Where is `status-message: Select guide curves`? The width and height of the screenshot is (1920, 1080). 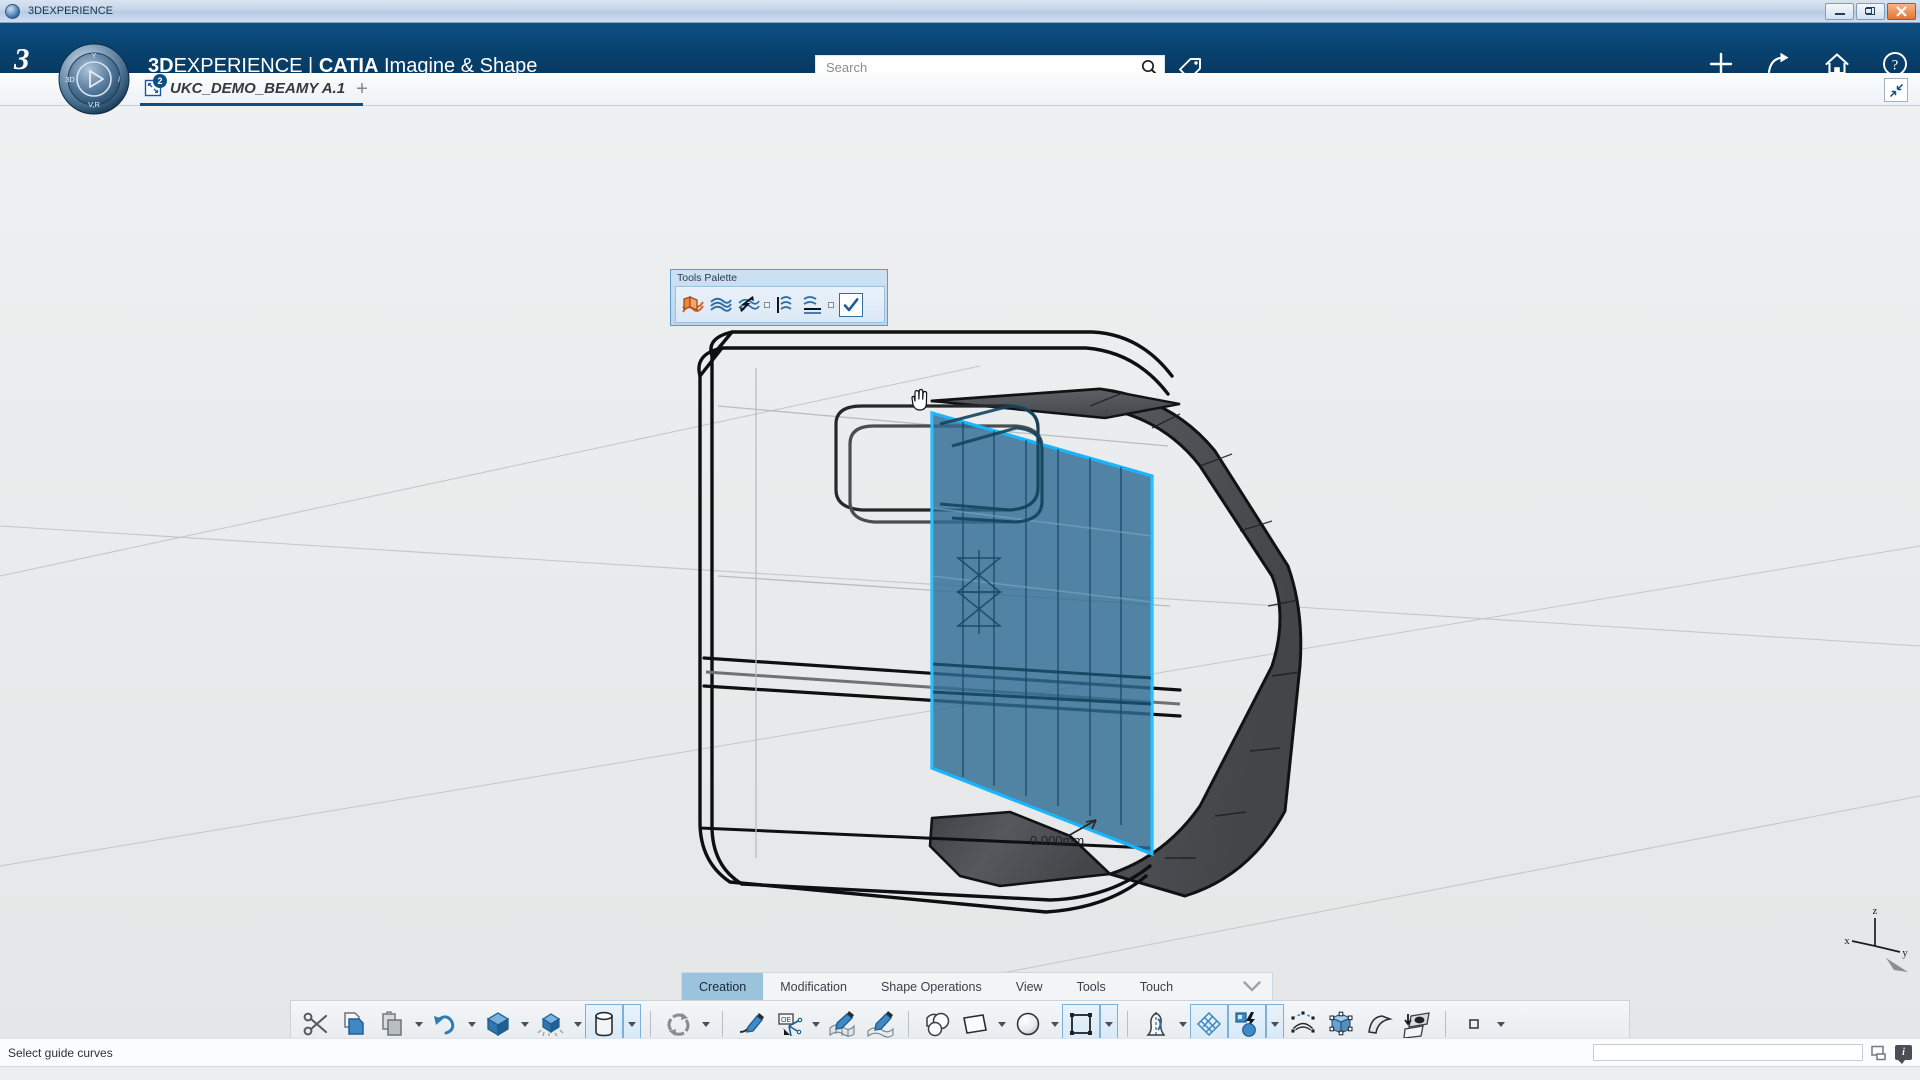
status-message: Select guide curves is located at coordinates (60, 1052).